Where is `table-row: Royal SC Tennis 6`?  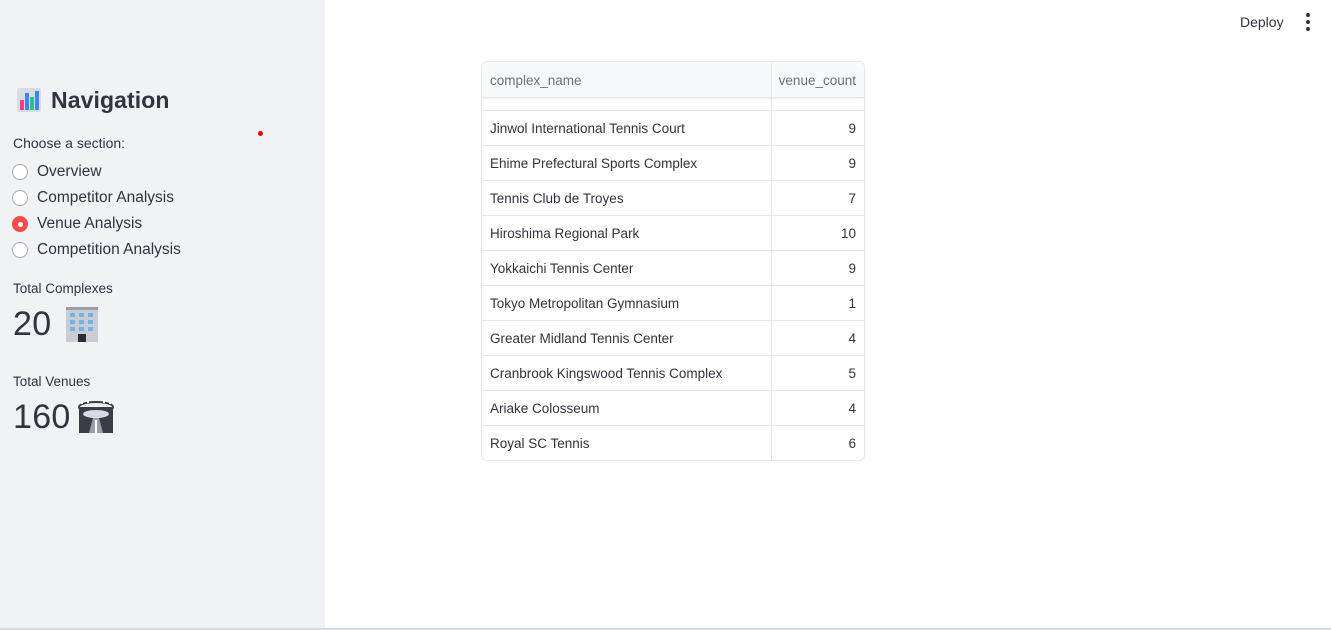
table-row: Royal SC Tennis 6 is located at coordinates (673, 443).